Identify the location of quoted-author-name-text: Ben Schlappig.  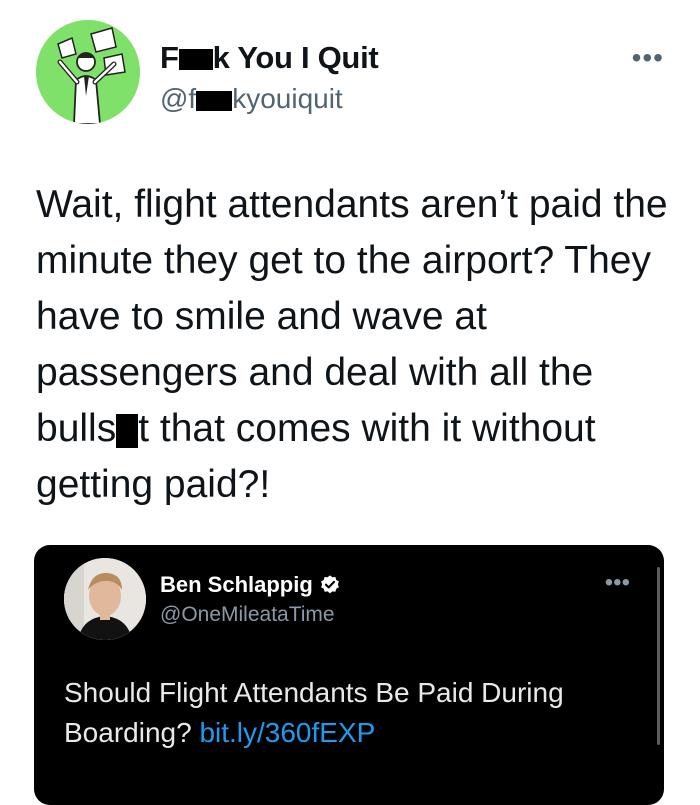
(236, 584).